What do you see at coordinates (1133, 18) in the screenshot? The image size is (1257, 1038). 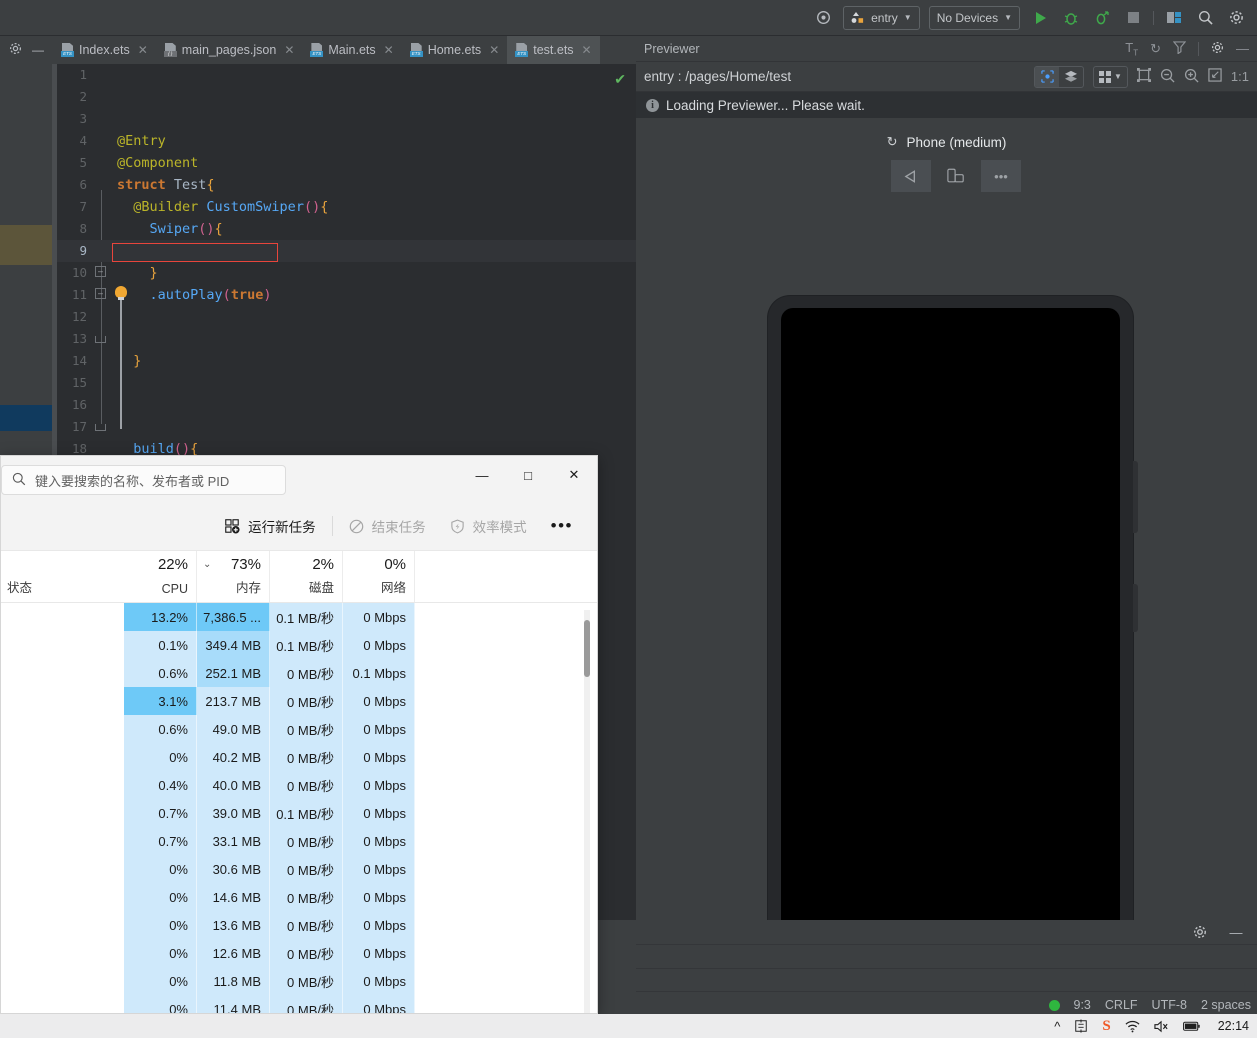 I see `stop-icon` at bounding box center [1133, 18].